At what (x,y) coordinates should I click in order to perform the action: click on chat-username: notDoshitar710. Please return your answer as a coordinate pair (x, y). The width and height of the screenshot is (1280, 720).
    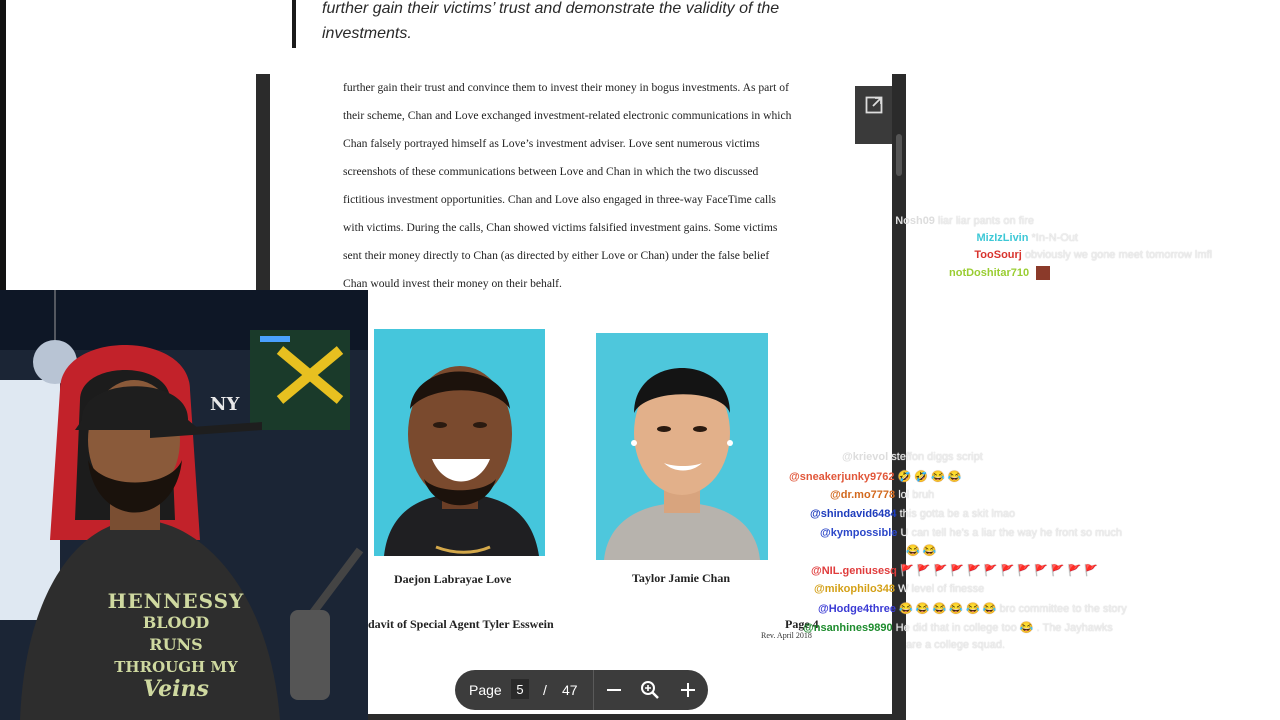
    Looking at the image, I should click on (989, 272).